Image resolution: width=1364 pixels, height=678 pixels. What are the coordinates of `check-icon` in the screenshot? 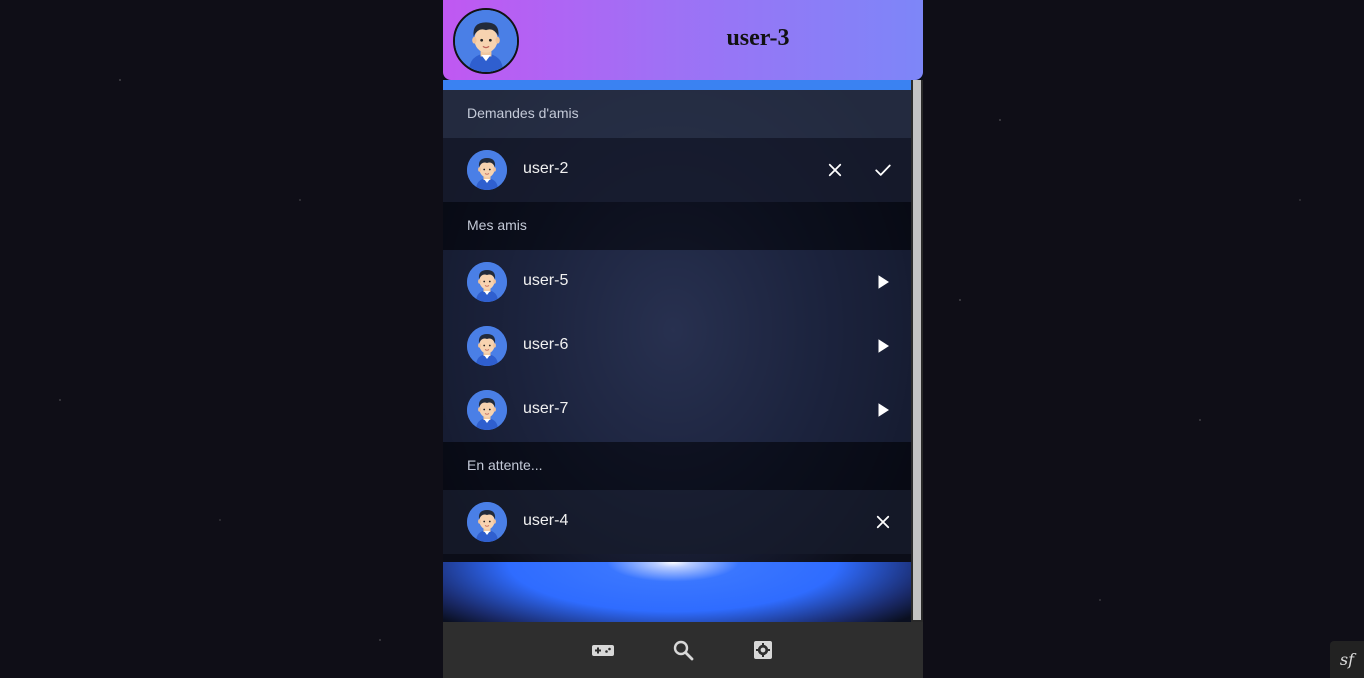 It's located at (883, 170).